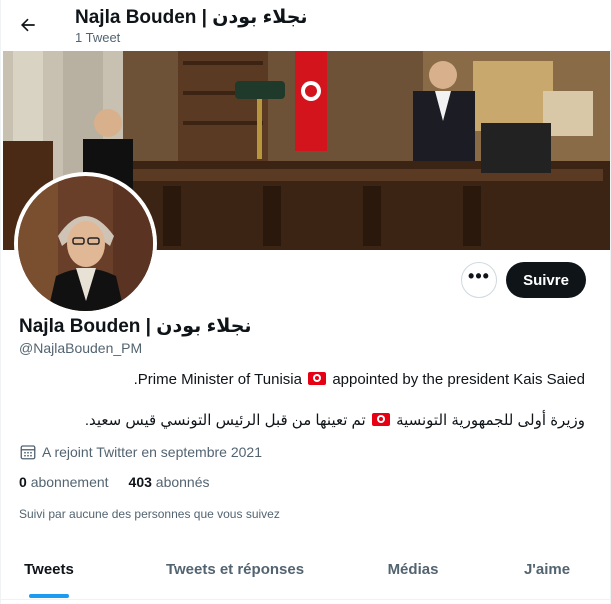 Image resolution: width=611 pixels, height=604 pixels. I want to click on bio-line-1-text-b: appointed by the president Kais Saied, so click(458, 379).